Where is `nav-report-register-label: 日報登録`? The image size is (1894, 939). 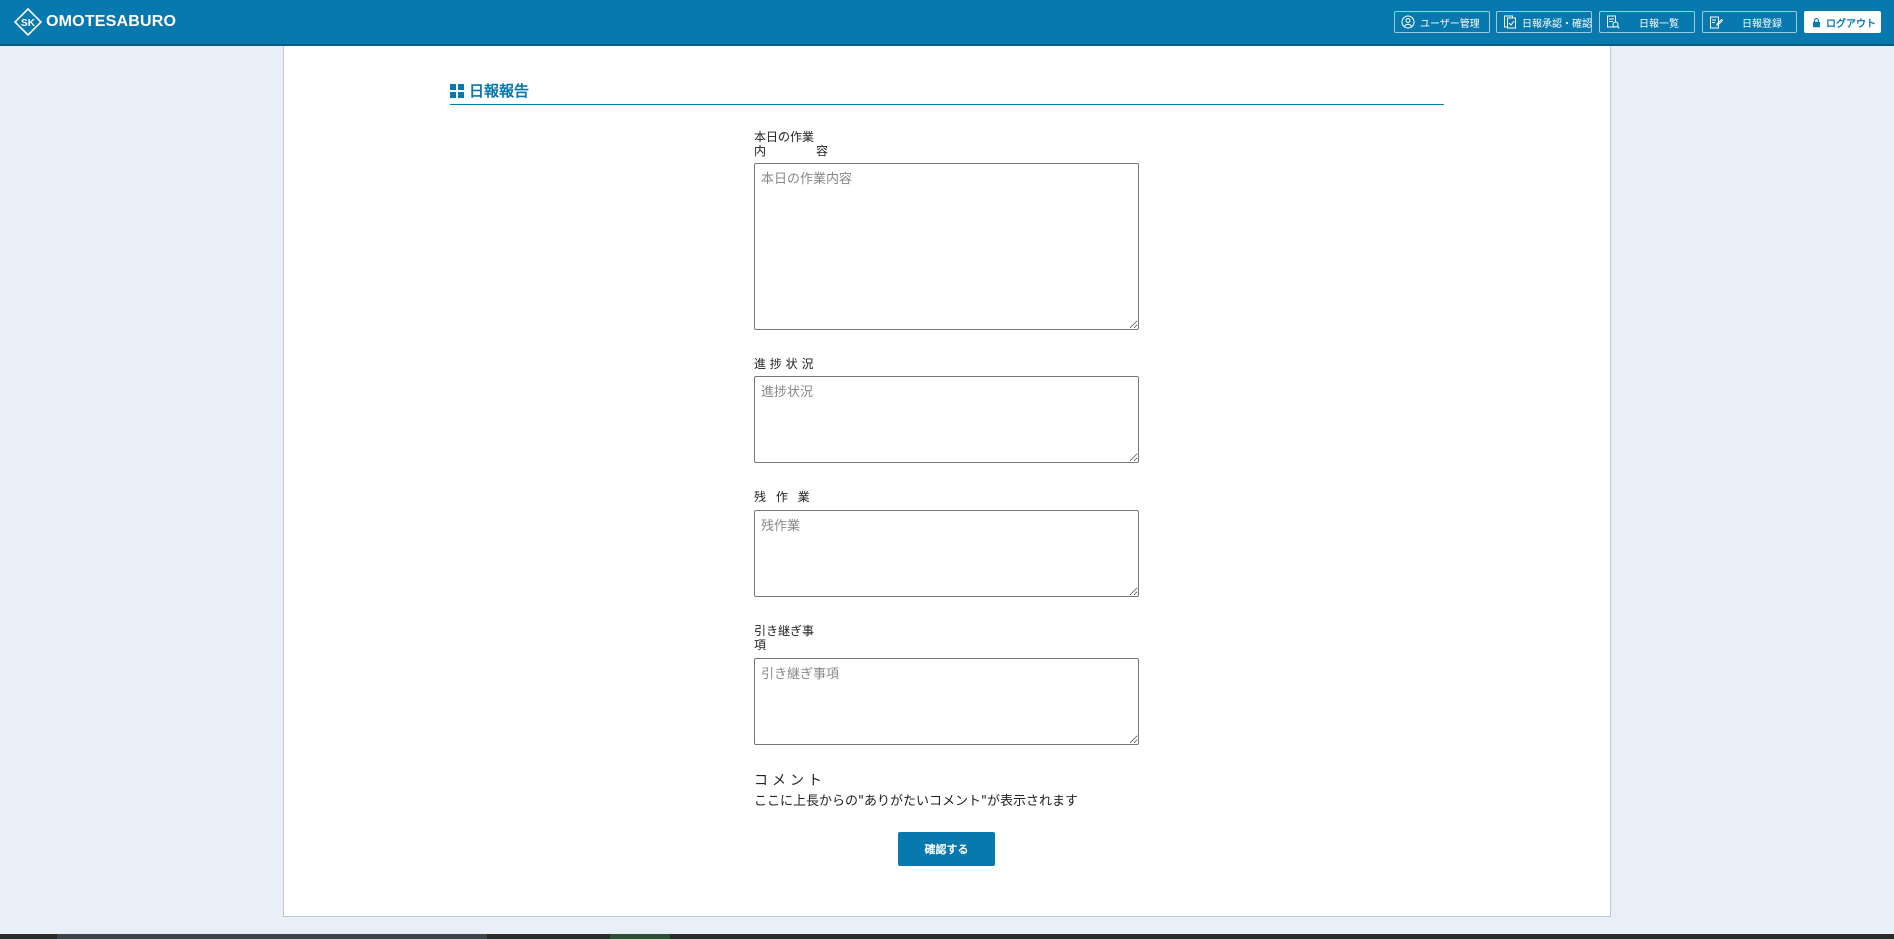
nav-report-register-label: 日報登録 is located at coordinates (1762, 24).